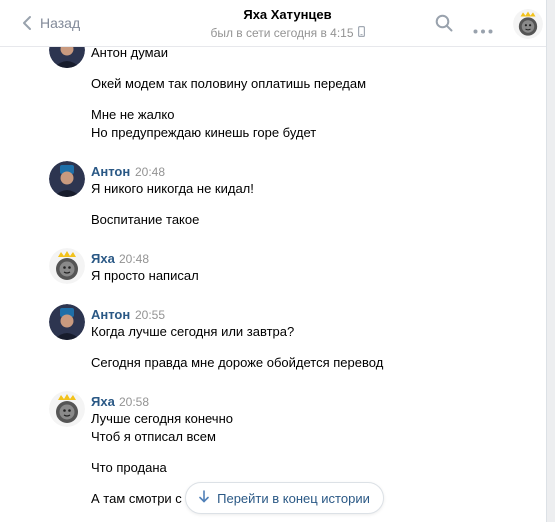  Describe the element at coordinates (162, 418) in the screenshot. I see `message-text: Лучше сегодня конечно` at that location.